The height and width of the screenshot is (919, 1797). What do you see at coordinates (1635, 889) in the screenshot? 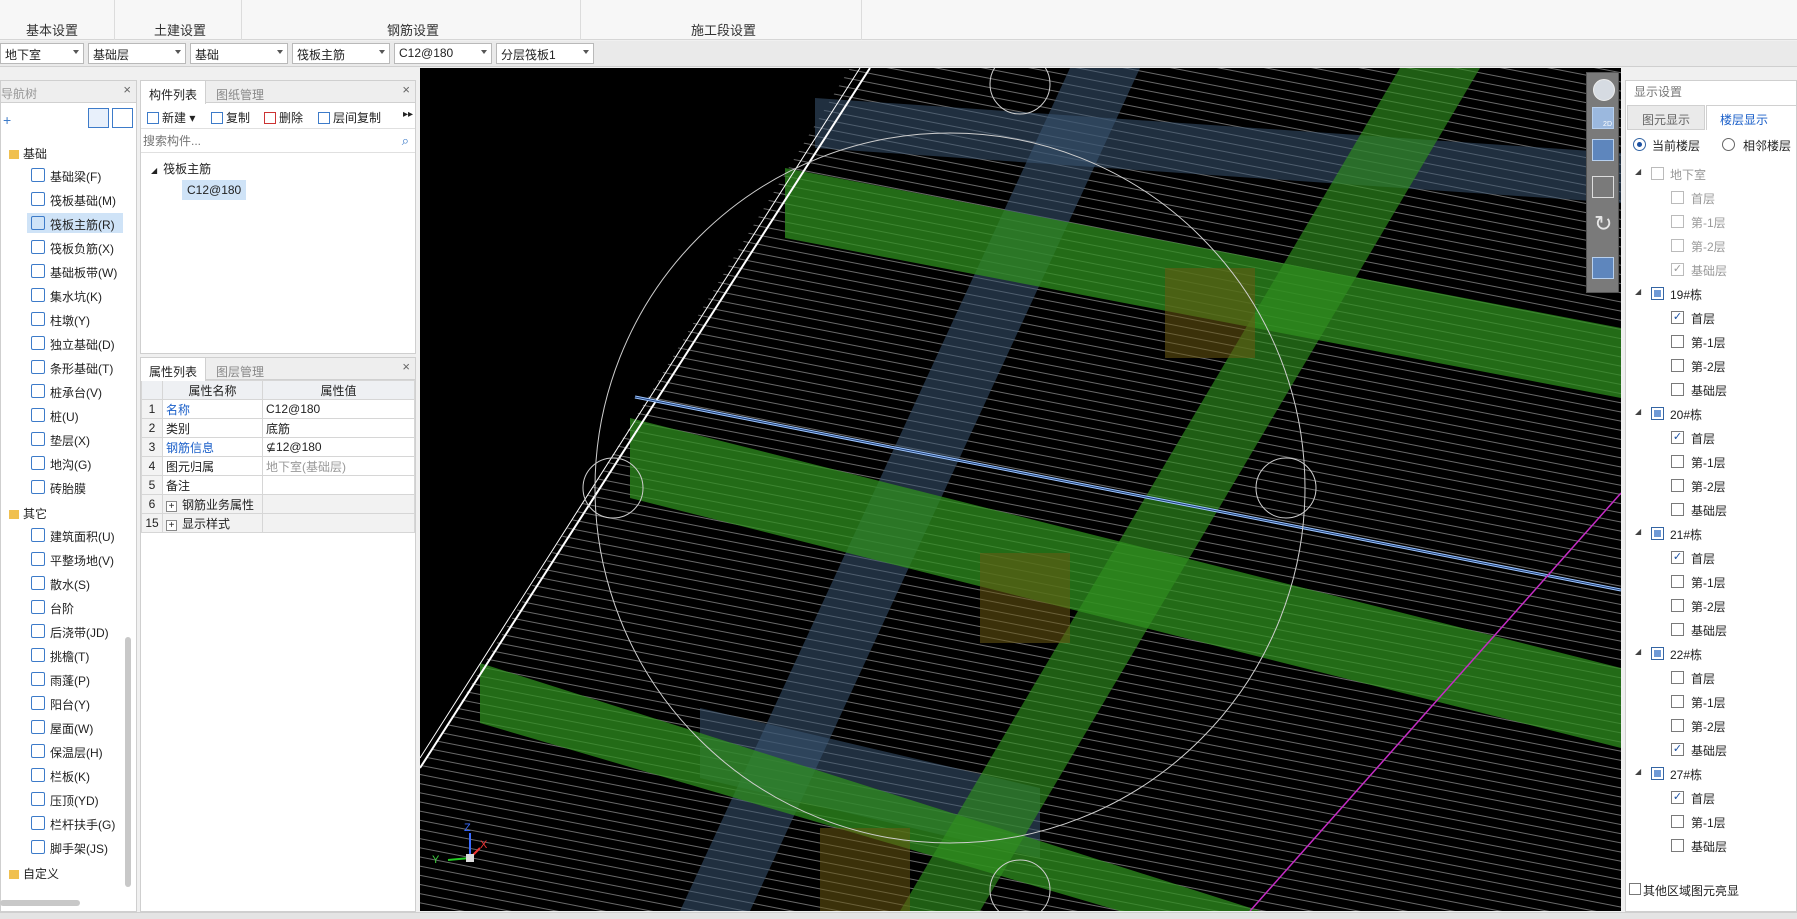
I see `highlight-other-checkbox` at bounding box center [1635, 889].